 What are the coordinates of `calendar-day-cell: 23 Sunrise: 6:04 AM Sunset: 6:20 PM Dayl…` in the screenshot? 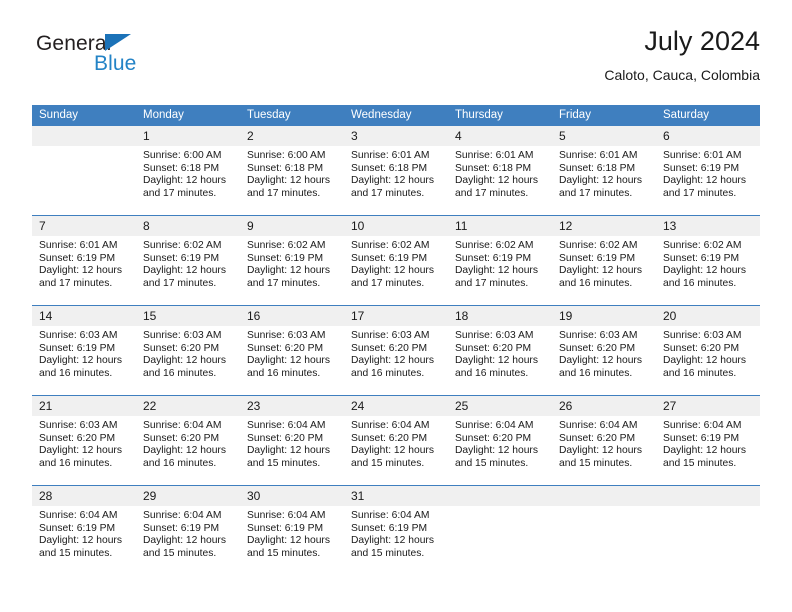 It's located at (292, 440).